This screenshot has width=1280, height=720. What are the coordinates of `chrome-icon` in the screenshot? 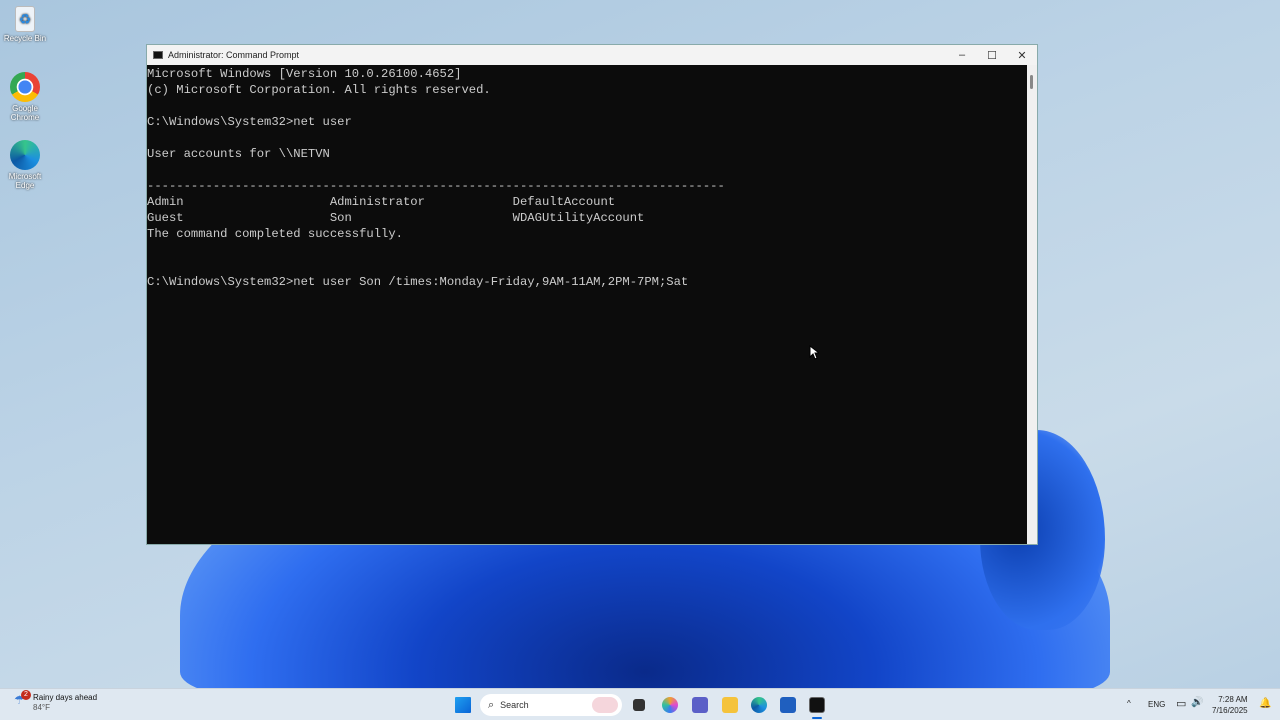 It's located at (25, 87).